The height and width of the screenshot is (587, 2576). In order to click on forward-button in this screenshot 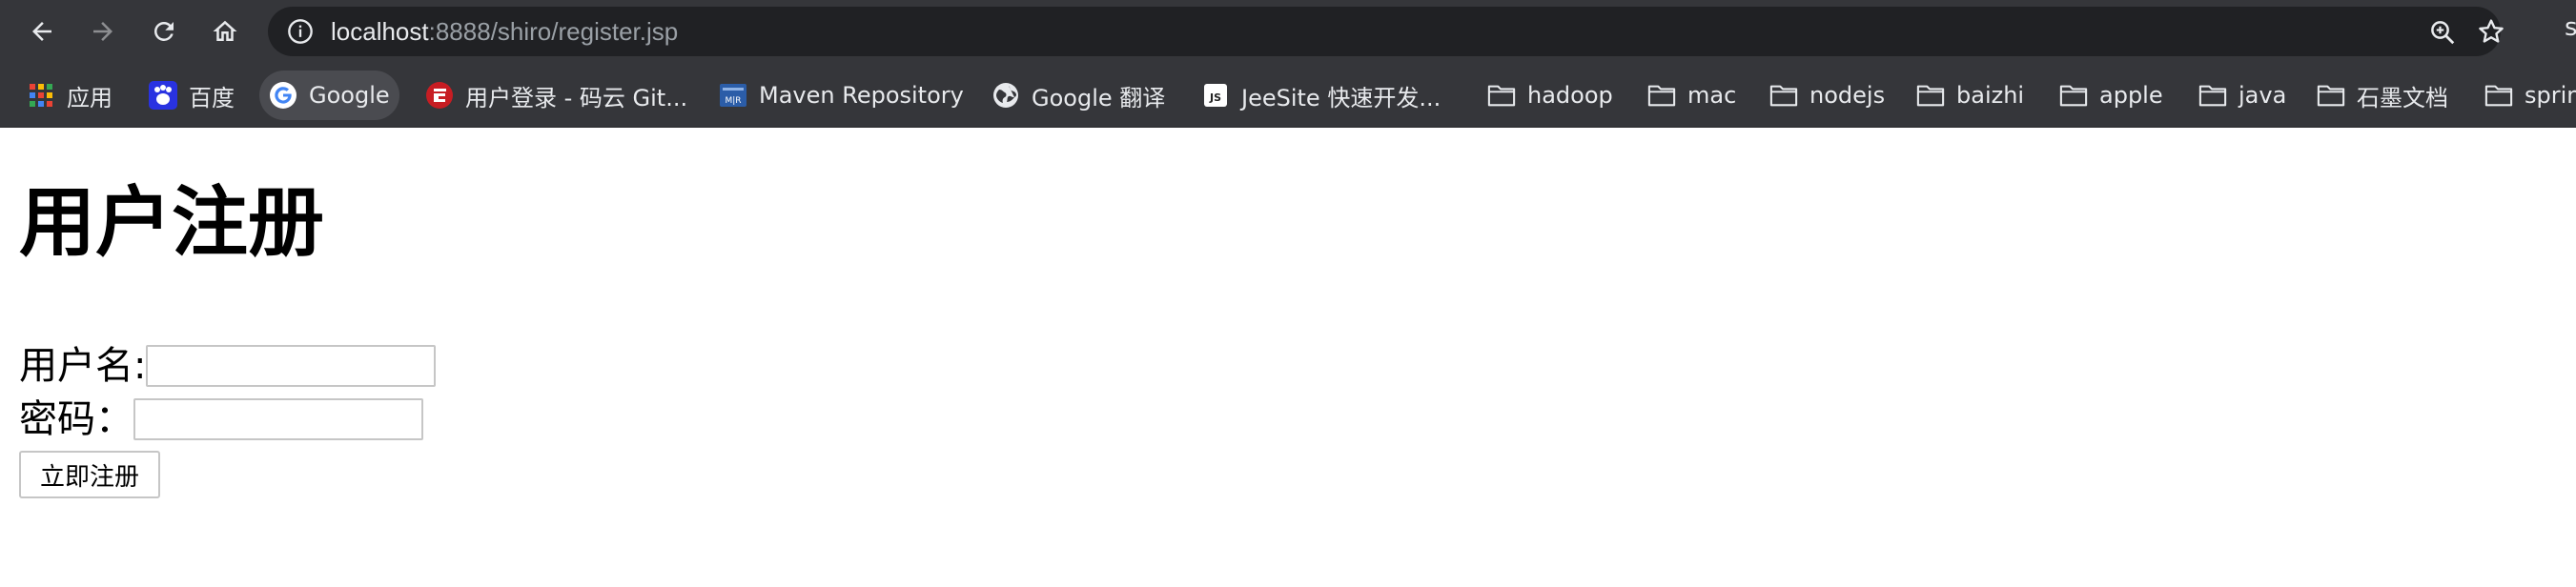, I will do `click(103, 31)`.